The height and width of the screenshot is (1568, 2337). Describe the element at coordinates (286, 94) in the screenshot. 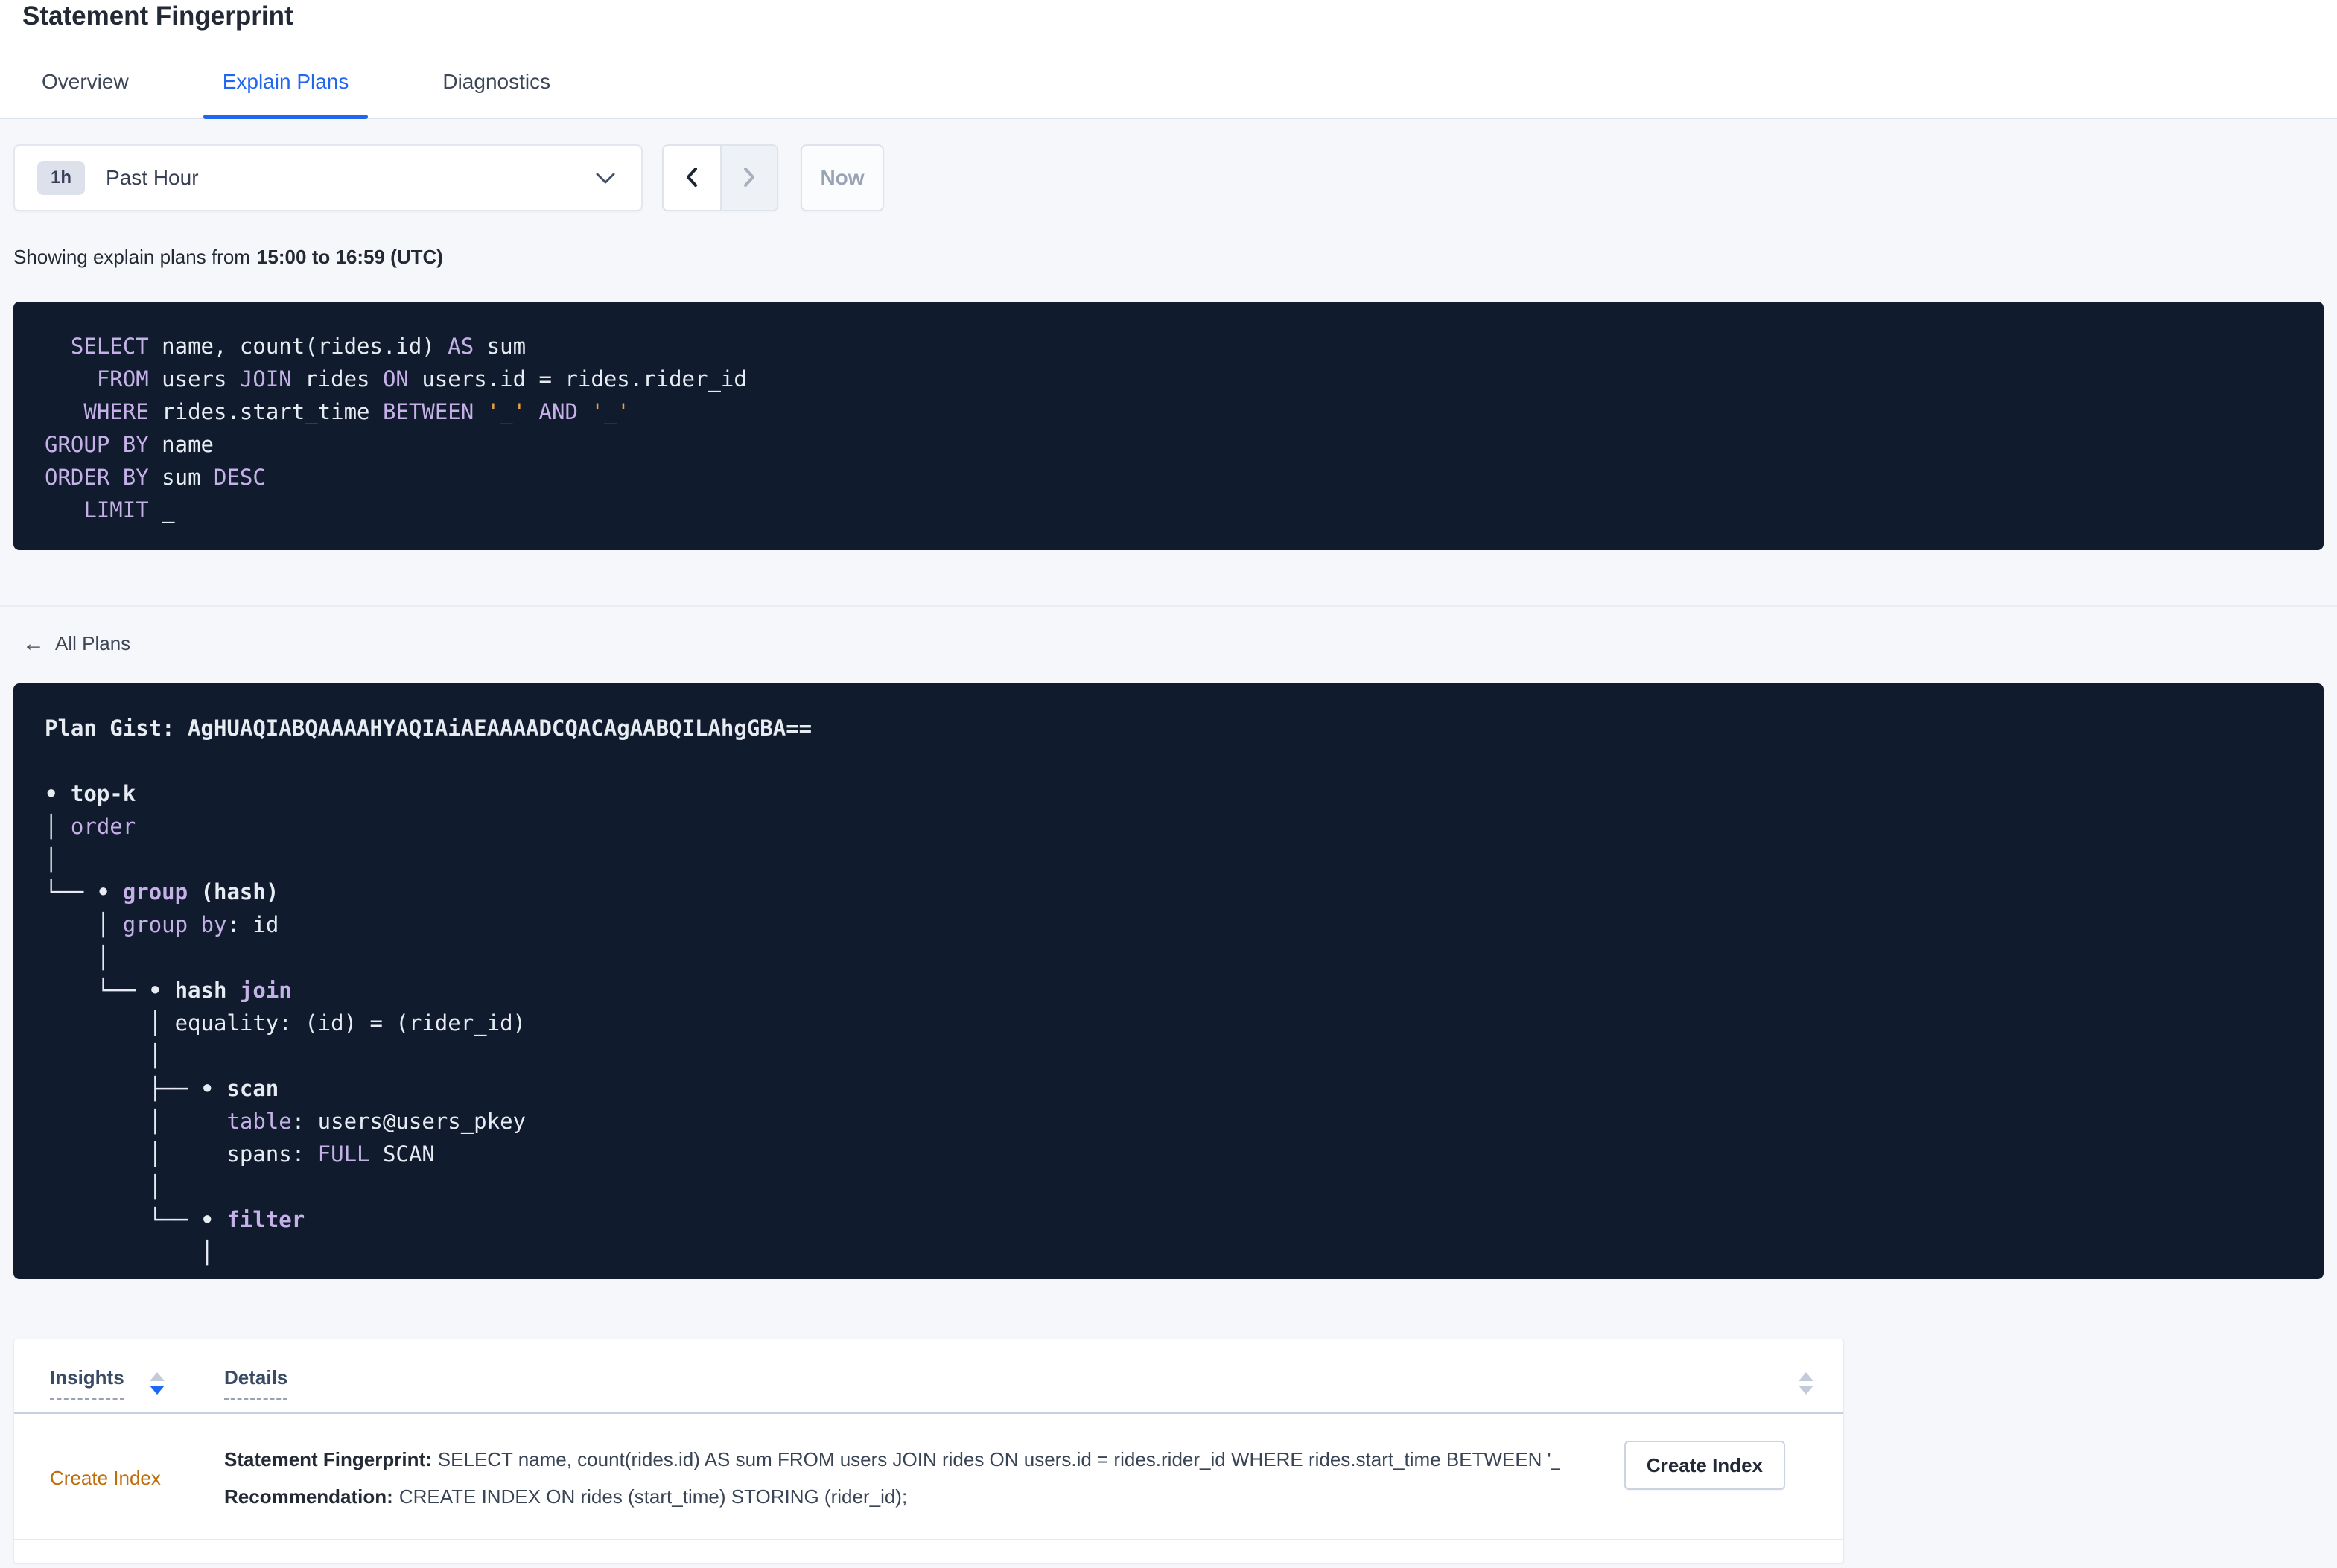

I see `tab-explain-plans: Explain Plans` at that location.